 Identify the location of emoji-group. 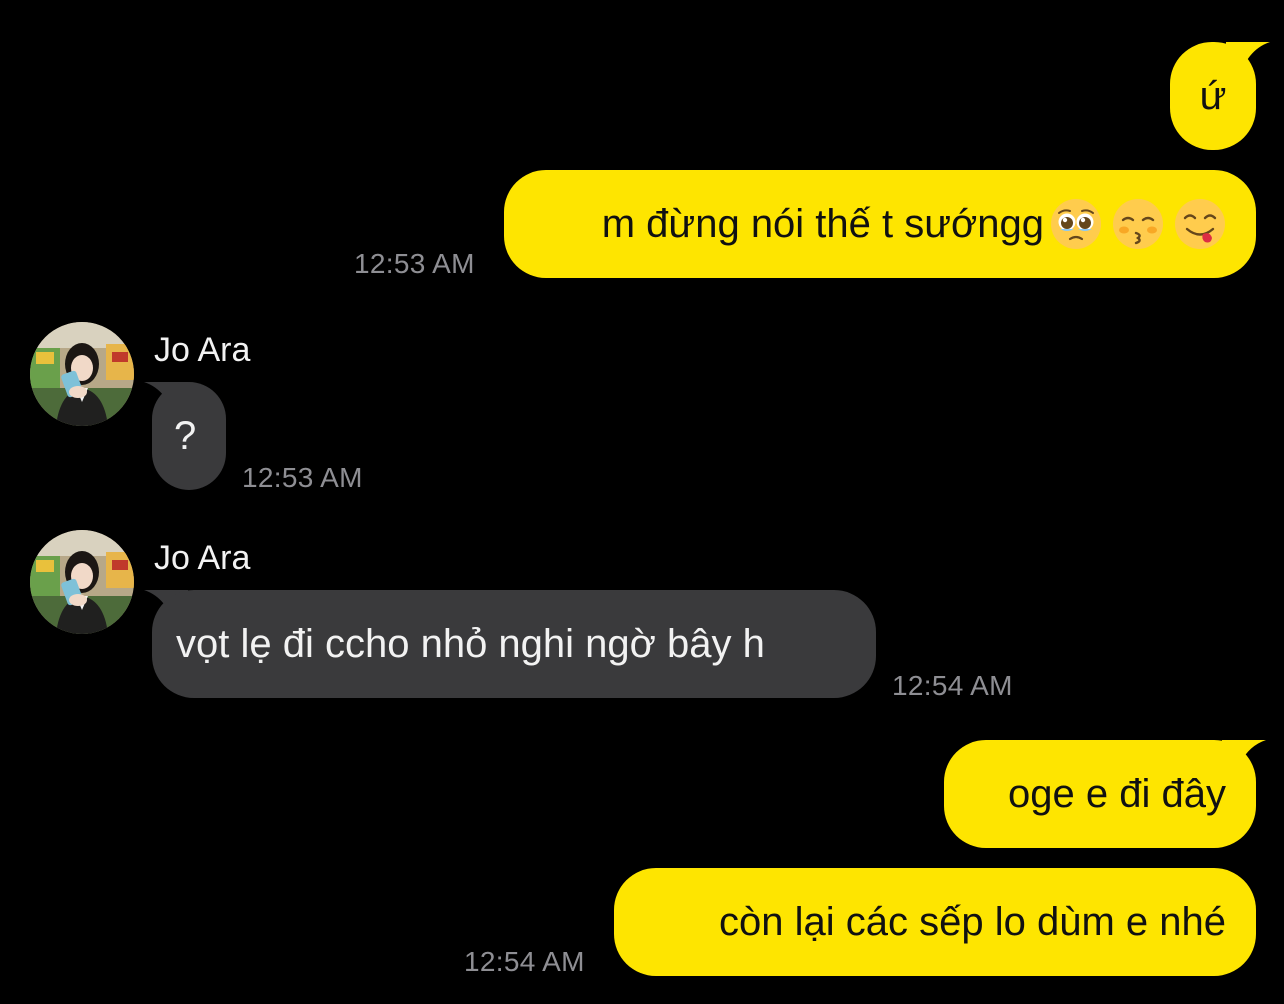
(1138, 224).